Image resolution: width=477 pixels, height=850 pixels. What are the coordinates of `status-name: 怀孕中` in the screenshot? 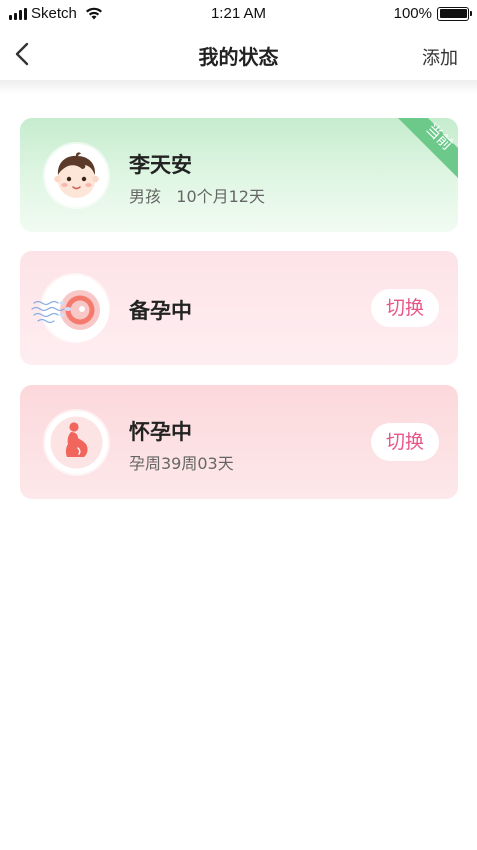 It's located at (160, 432).